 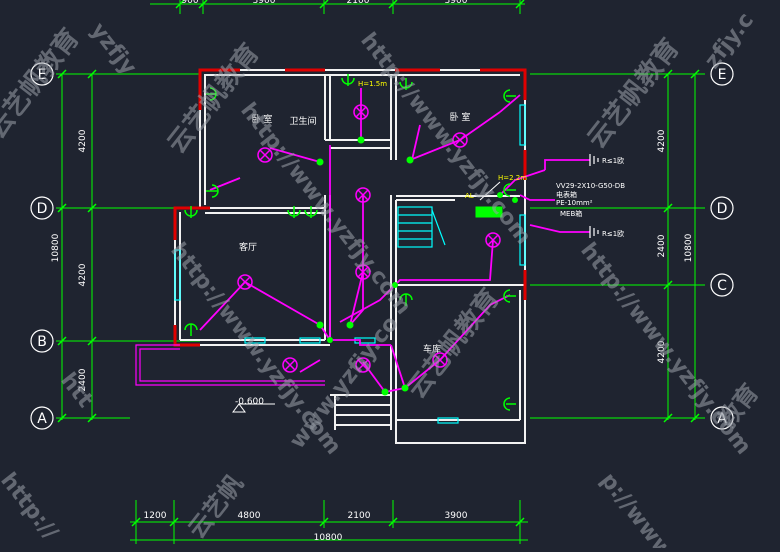 What do you see at coordinates (689, 247) in the screenshot?
I see `dim-right-total: 10800` at bounding box center [689, 247].